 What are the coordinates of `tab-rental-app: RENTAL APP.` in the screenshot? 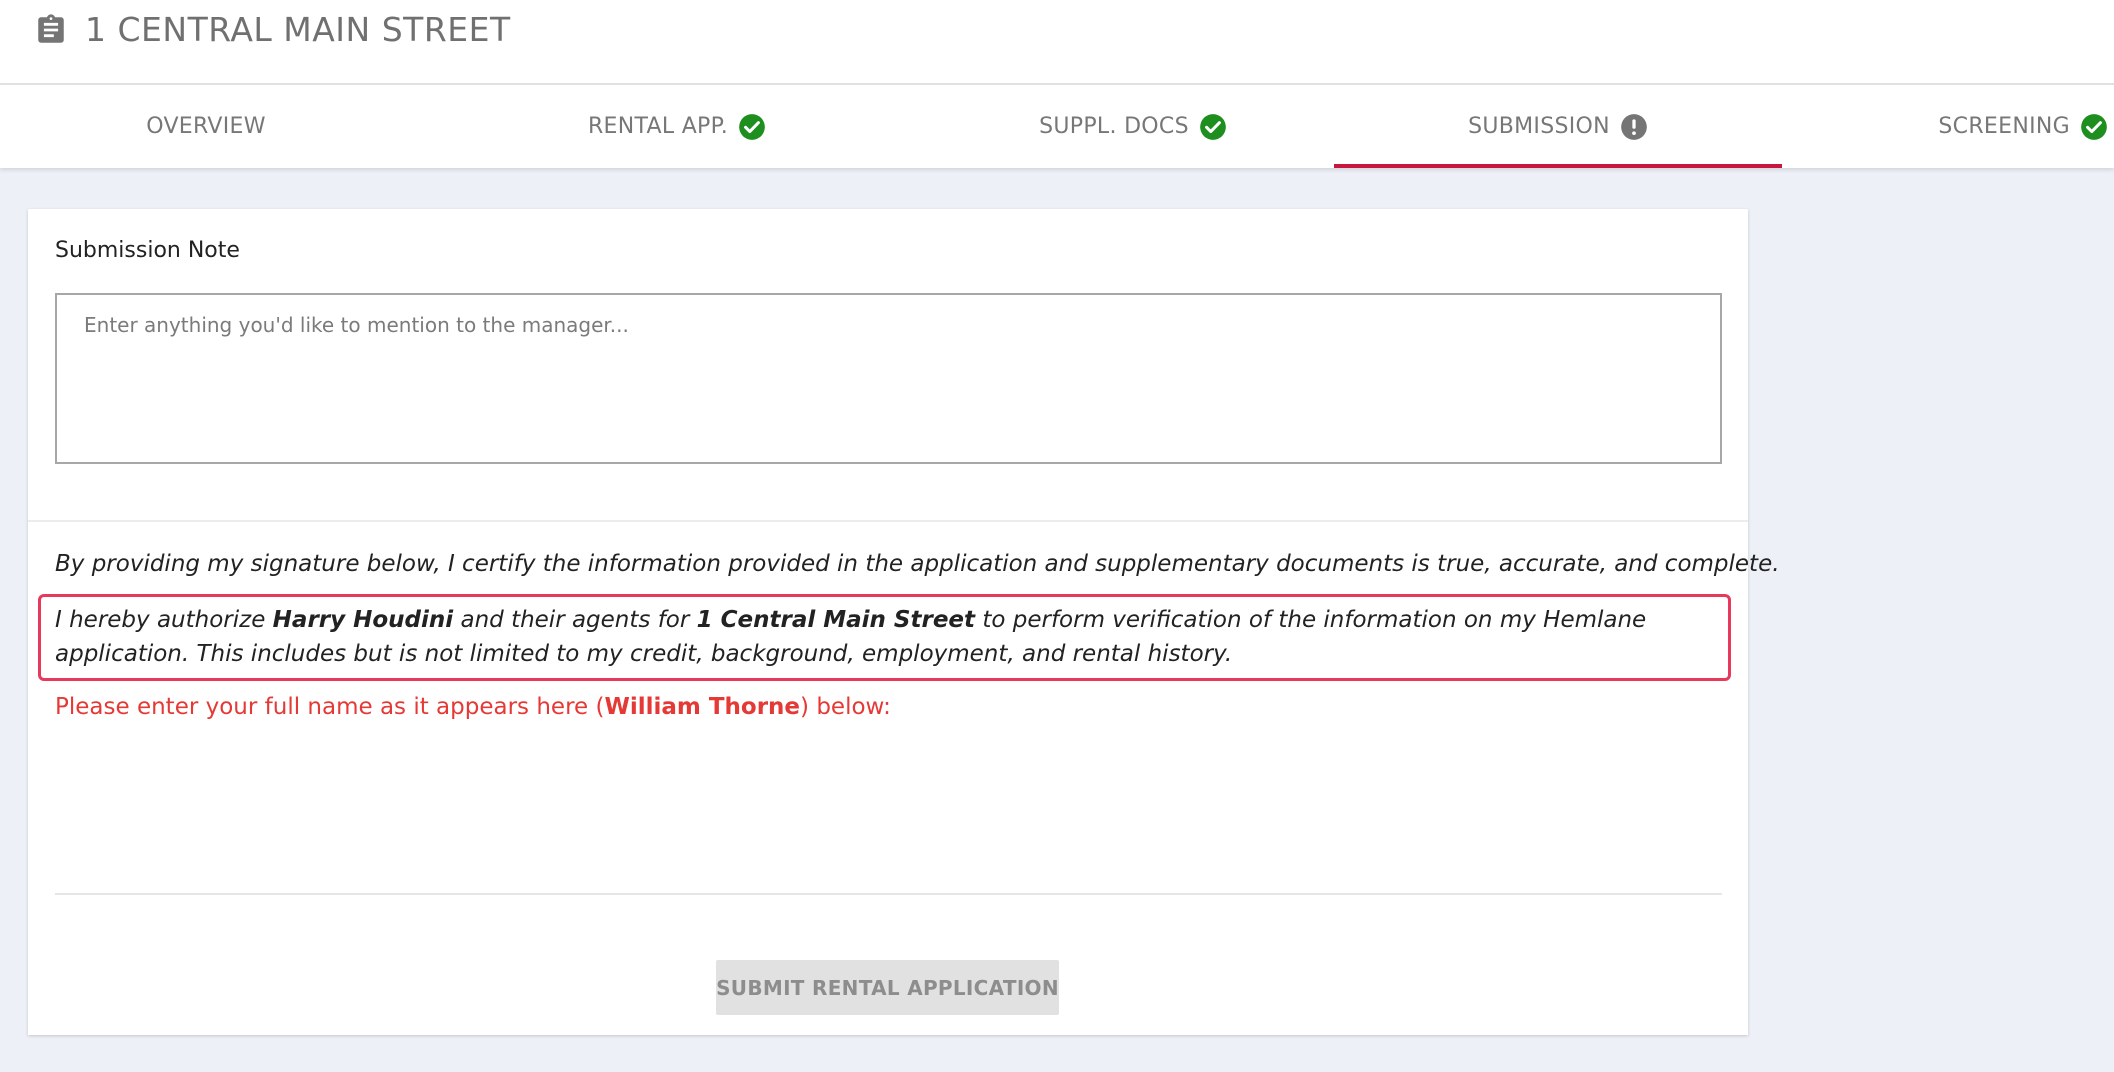 It's located at (677, 126).